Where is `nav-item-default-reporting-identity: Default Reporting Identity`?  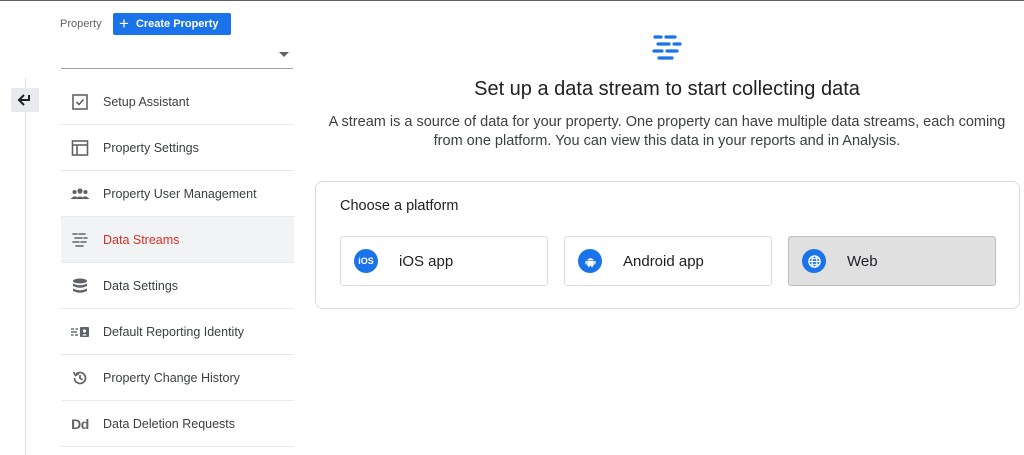
nav-item-default-reporting-identity: Default Reporting Identity is located at coordinates (177, 332).